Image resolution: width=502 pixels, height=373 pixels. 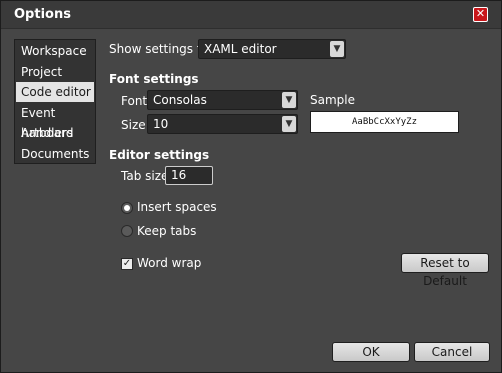 I want to click on show-settings-dropdown: XAML editor ▼, so click(x=272, y=49).